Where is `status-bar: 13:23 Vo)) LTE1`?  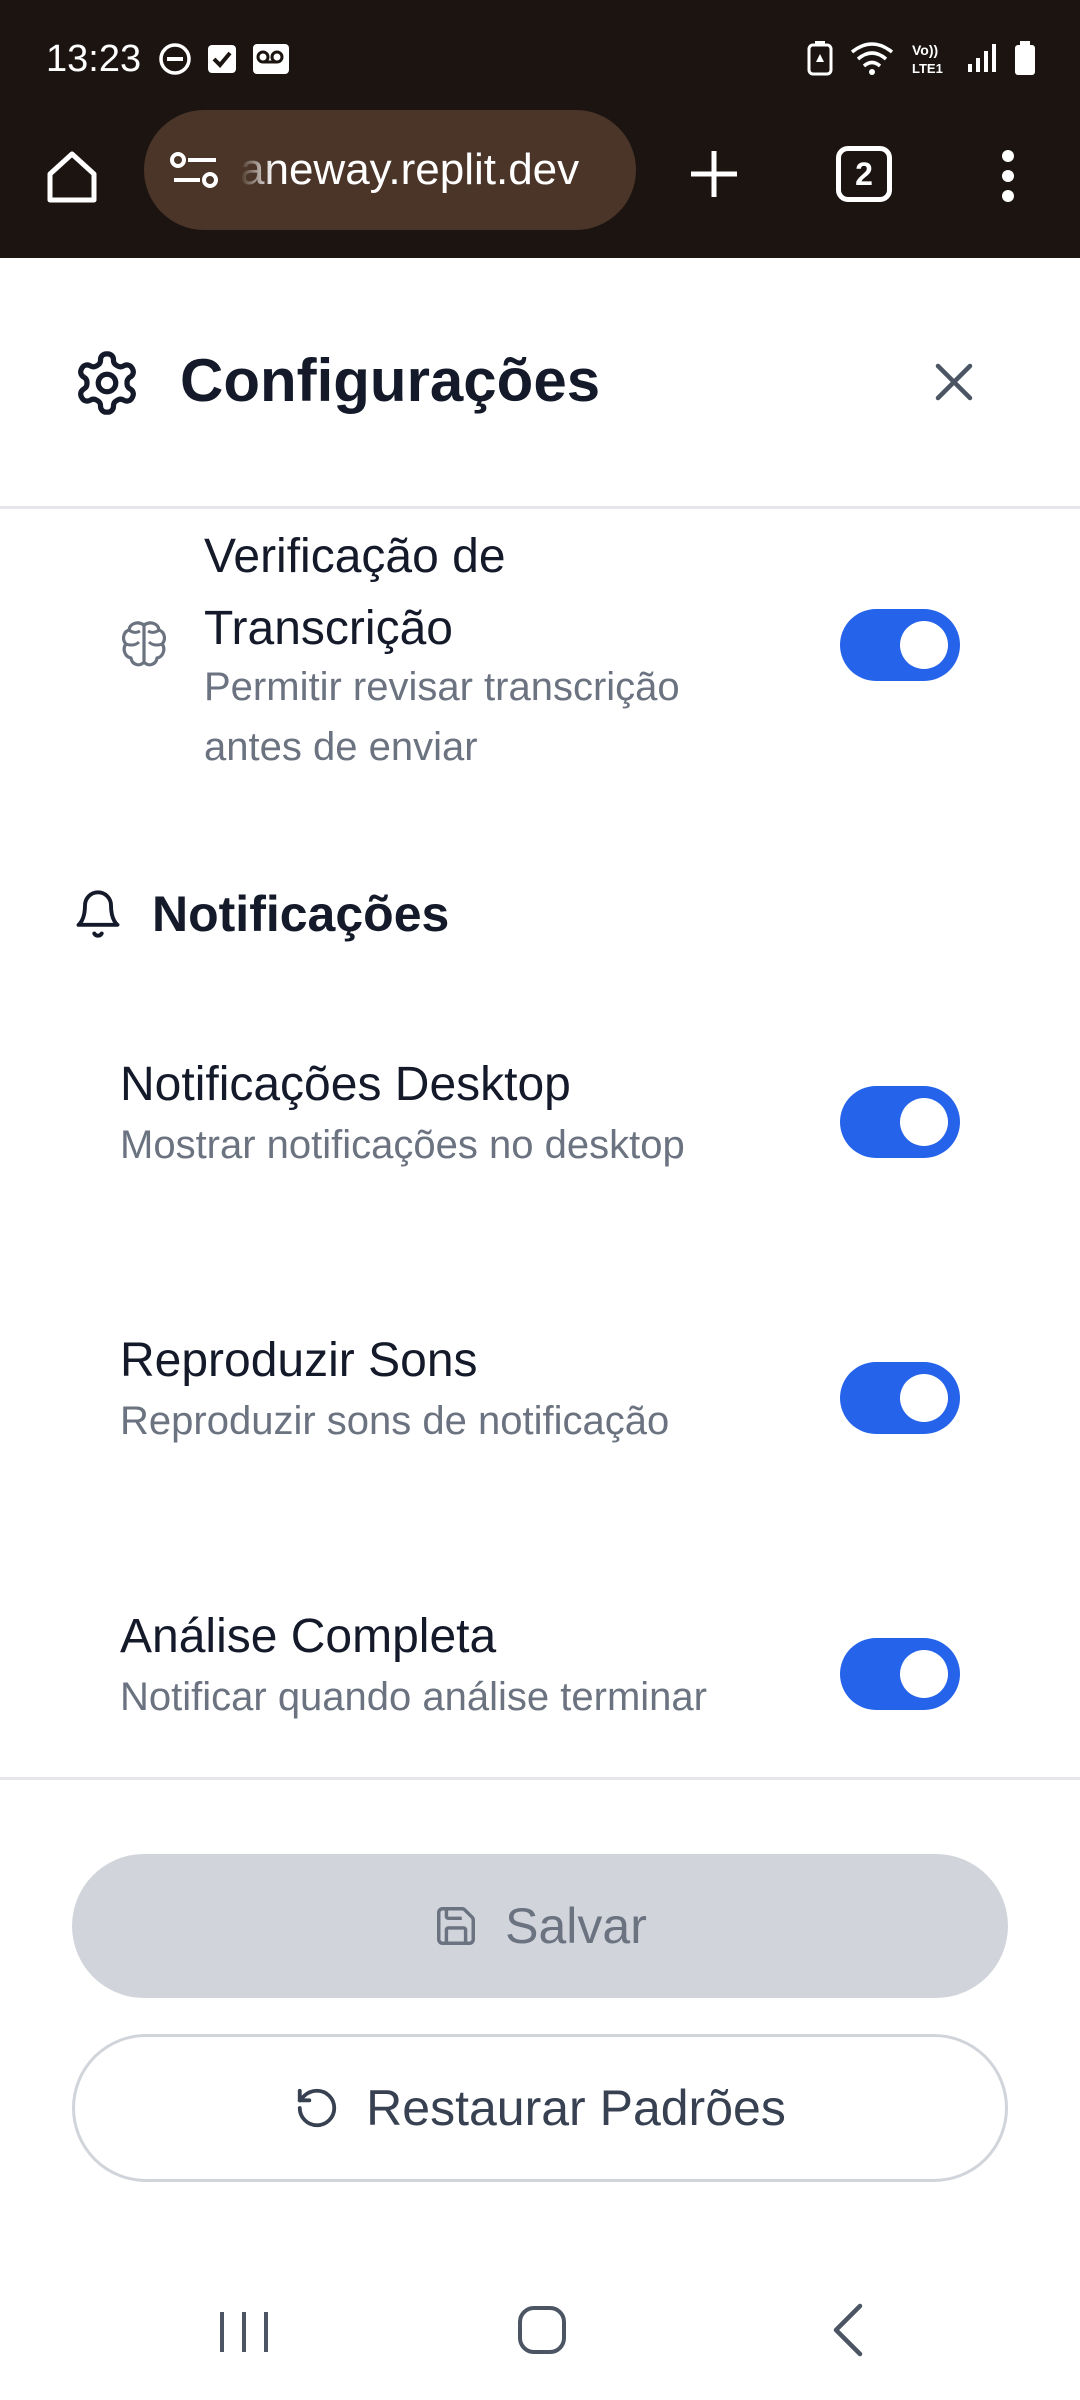
status-bar: 13:23 Vo)) LTE1 is located at coordinates (540, 60).